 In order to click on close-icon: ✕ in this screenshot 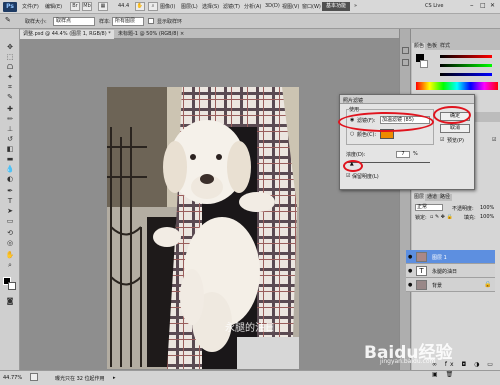, I will do `click(492, 5)`.